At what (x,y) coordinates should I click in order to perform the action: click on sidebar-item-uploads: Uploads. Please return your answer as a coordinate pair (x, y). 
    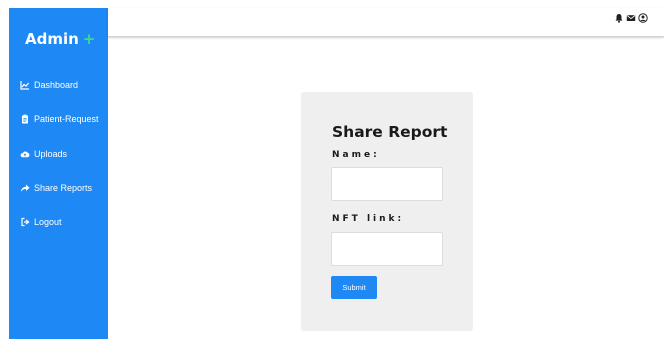
    Looking at the image, I should click on (43, 154).